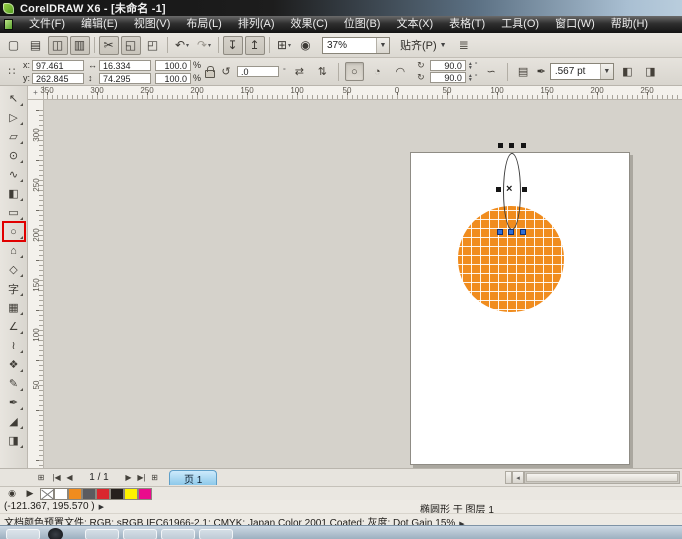 The image size is (682, 539). Describe the element at coordinates (508, 477) in the screenshot. I see `pane-split-grip` at that location.